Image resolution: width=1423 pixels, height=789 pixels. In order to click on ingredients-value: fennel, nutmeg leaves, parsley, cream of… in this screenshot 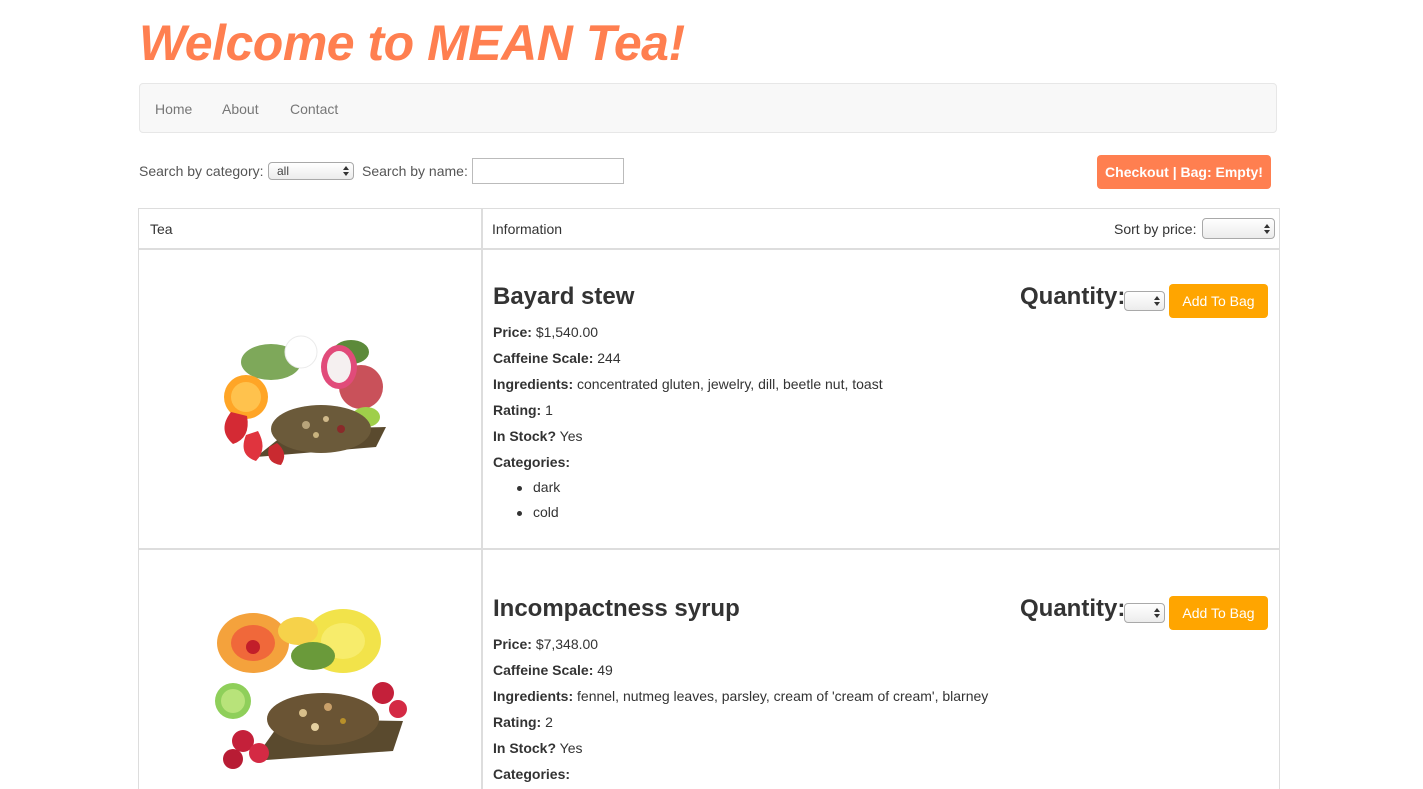, I will do `click(783, 696)`.